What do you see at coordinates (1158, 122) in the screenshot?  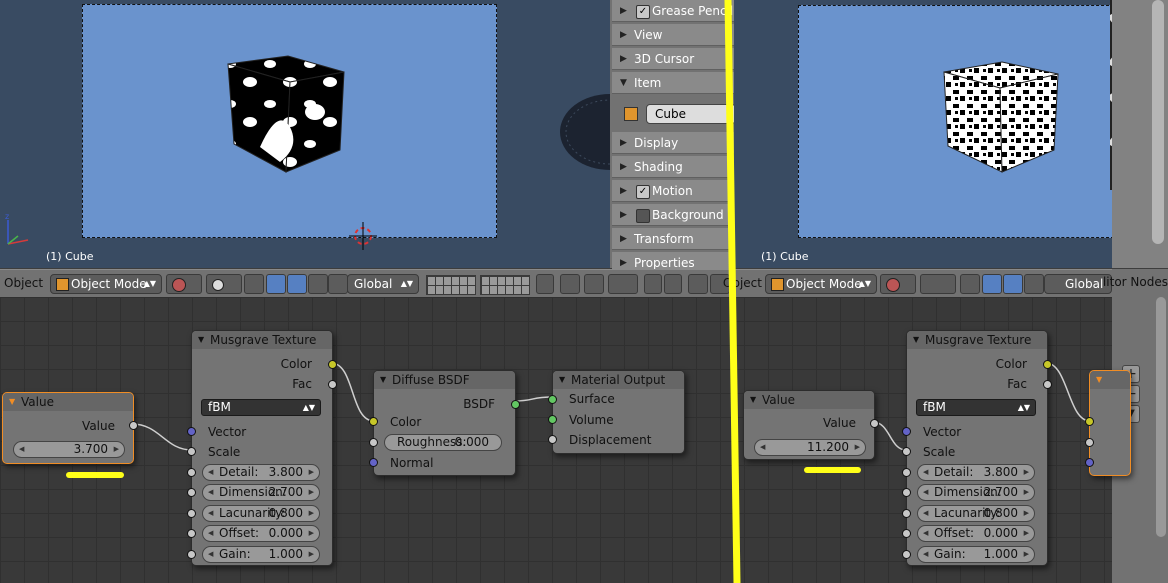 I see `vertical-scrollbar` at bounding box center [1158, 122].